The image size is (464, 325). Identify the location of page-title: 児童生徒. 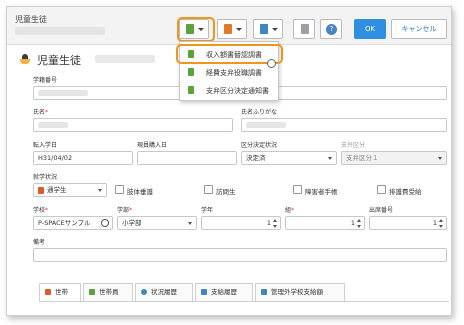
(59, 60).